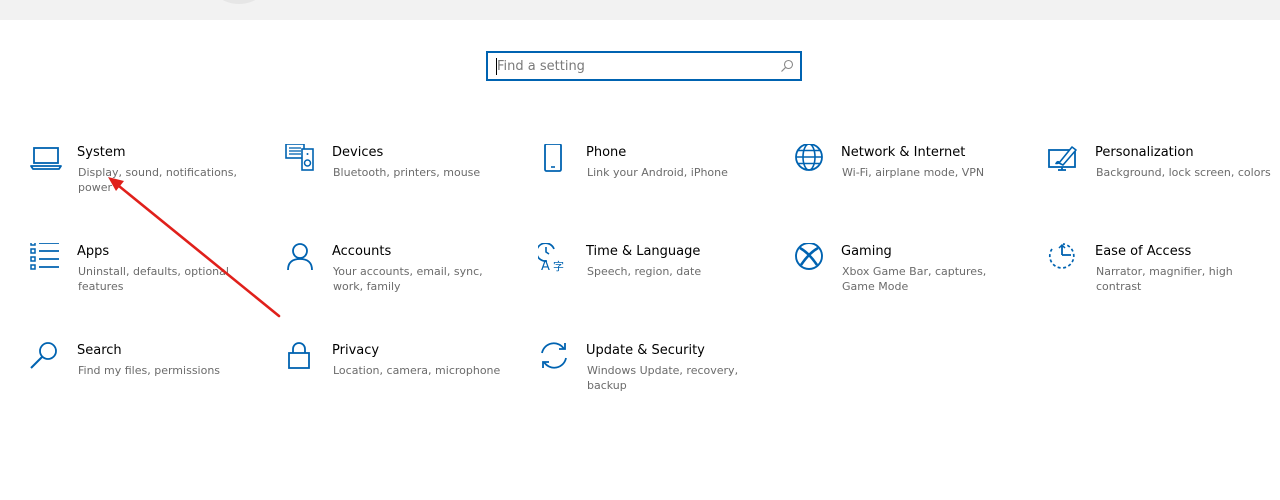 The height and width of the screenshot is (500, 1280). I want to click on tile-title: Devices, so click(358, 152).